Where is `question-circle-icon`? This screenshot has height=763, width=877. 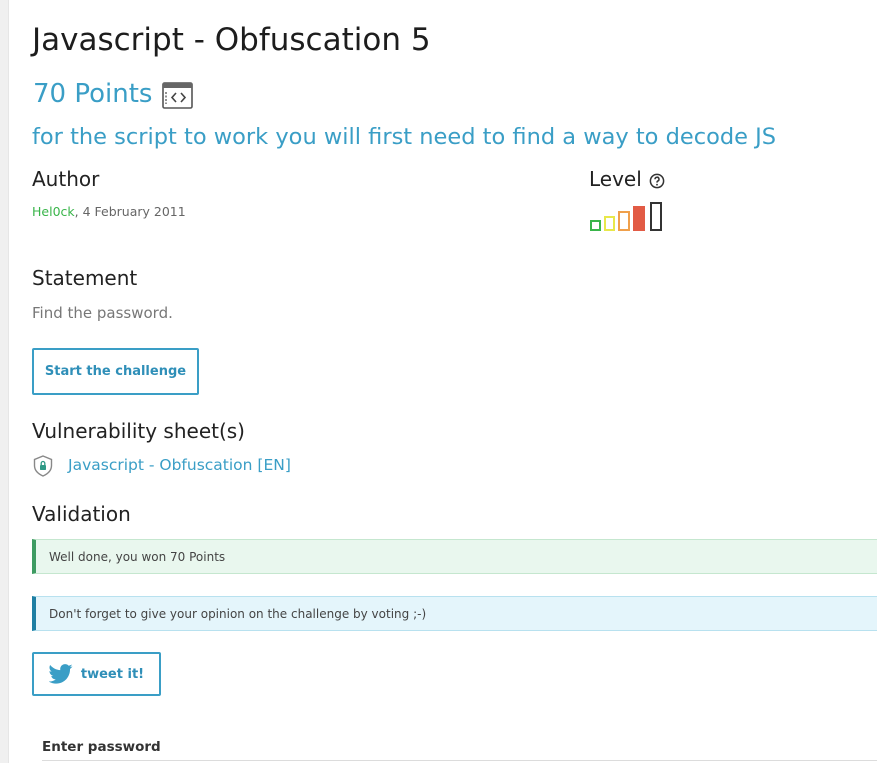 question-circle-icon is located at coordinates (657, 181).